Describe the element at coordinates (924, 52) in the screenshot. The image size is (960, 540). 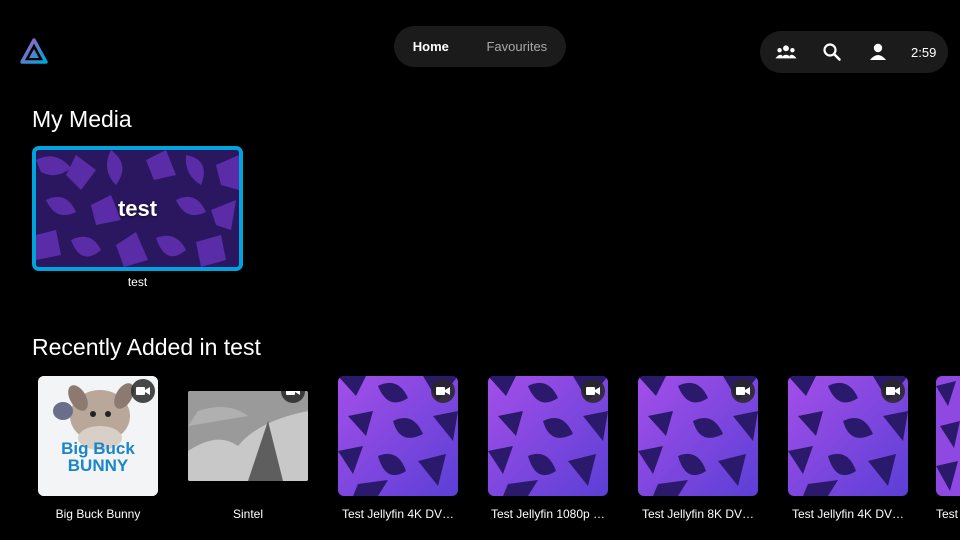
I see `clock: 2:59` at that location.